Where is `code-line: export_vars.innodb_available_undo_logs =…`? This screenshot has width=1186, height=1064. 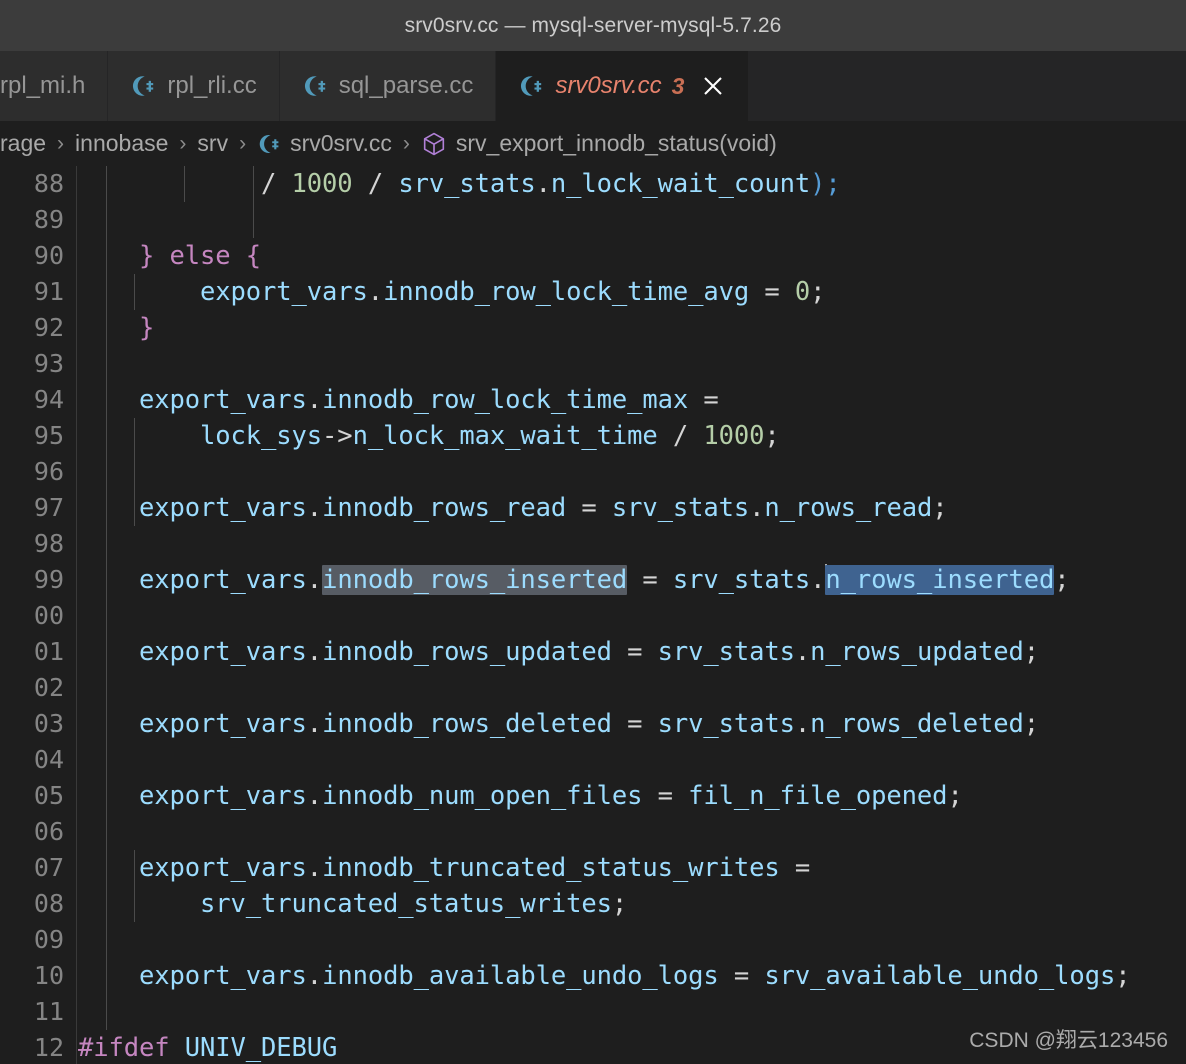 code-line: export_vars.innodb_available_undo_logs =… is located at coordinates (604, 976).